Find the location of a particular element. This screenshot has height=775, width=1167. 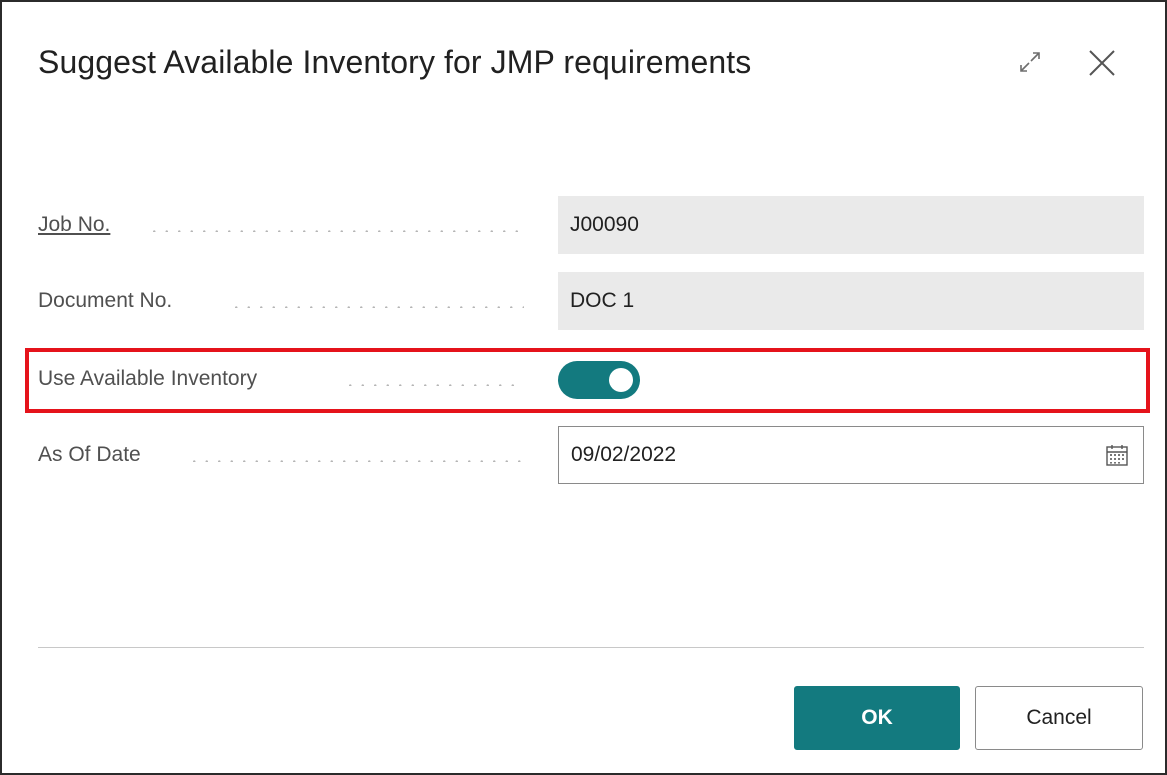

document-no-field: DOC 1 is located at coordinates (851, 301).